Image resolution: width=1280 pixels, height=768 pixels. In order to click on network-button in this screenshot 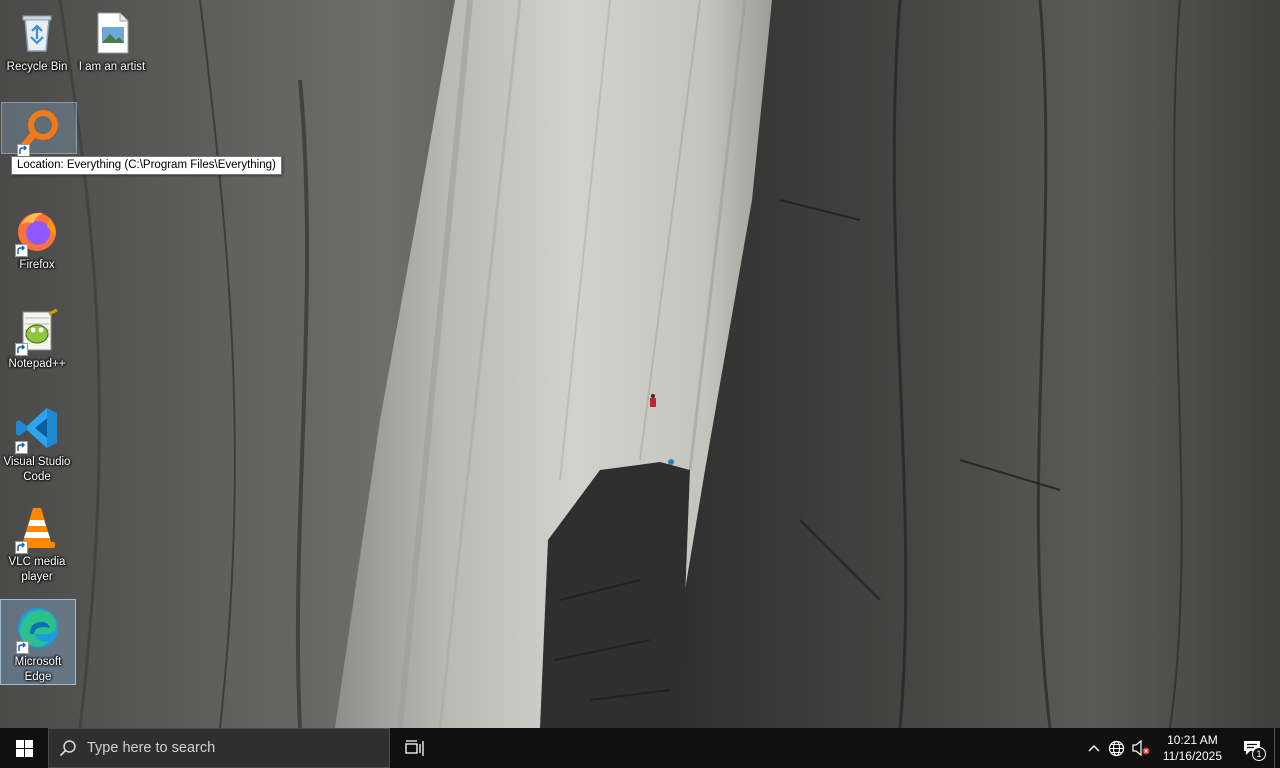, I will do `click(1117, 748)`.